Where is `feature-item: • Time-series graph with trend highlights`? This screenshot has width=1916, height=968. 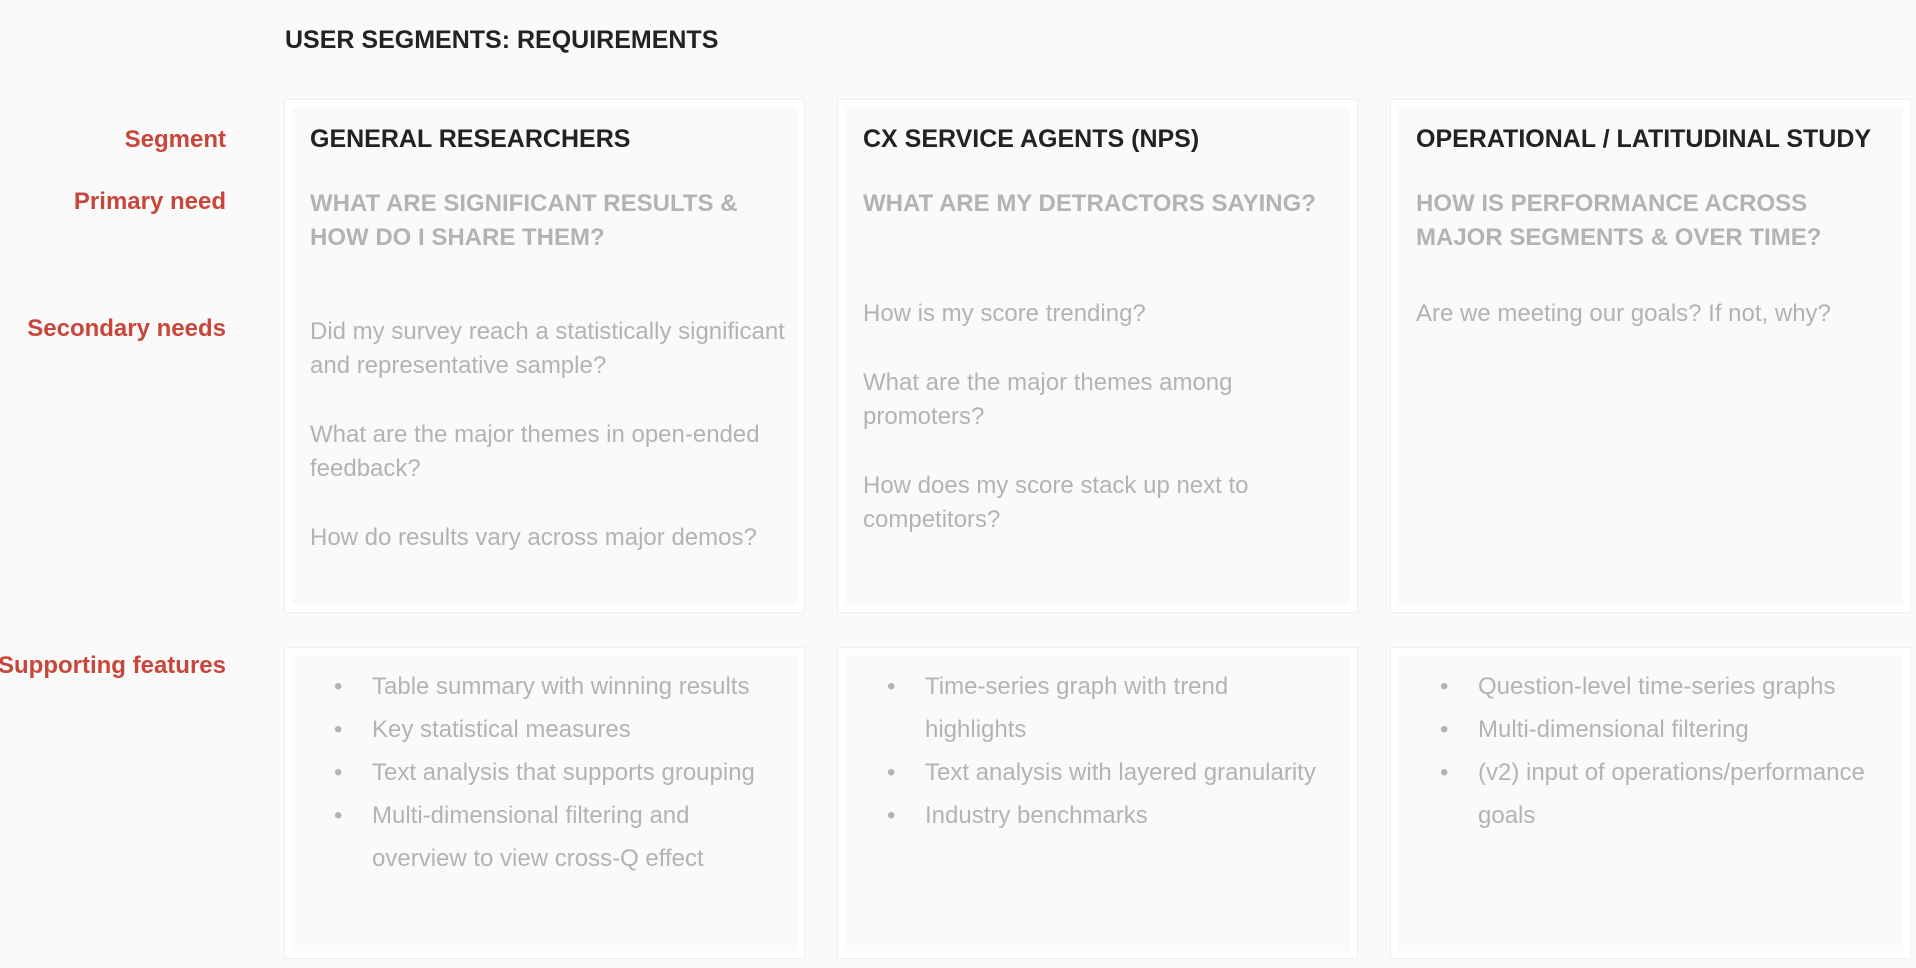 feature-item: • Time-series graph with trend highlights is located at coordinates (1085, 708).